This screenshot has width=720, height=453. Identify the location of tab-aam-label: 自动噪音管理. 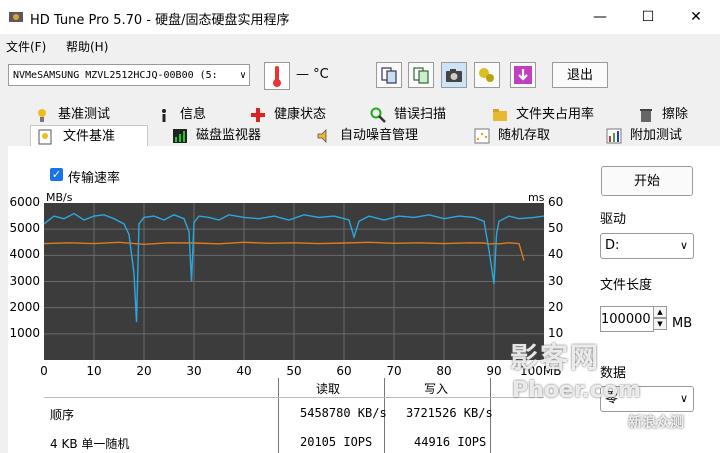
(379, 135).